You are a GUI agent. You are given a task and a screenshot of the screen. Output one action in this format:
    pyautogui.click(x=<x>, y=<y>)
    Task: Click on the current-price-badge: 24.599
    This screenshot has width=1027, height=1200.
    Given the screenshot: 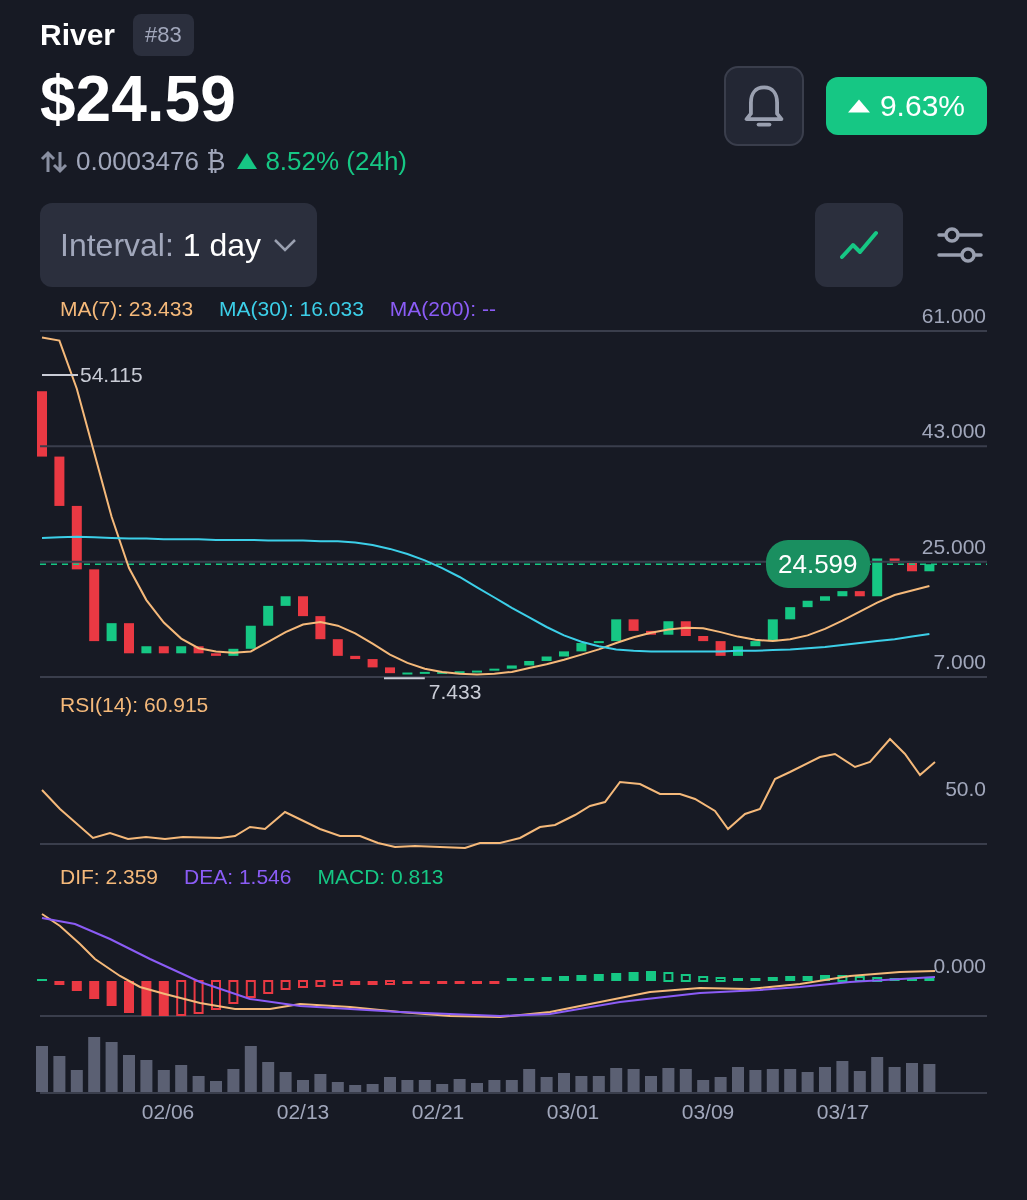 What is the action you would take?
    pyautogui.click(x=818, y=564)
    